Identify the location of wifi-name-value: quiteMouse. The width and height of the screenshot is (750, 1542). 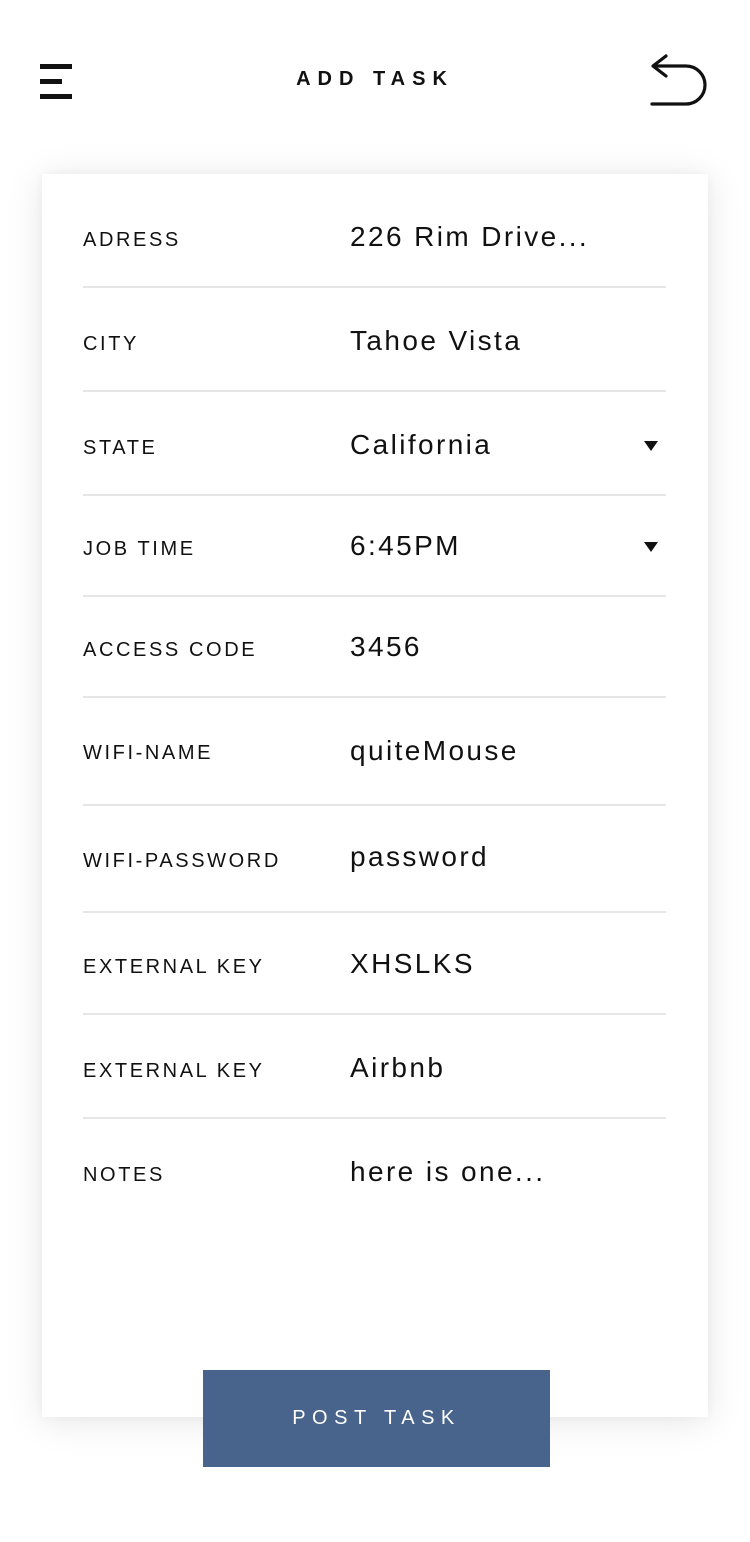
(434, 751).